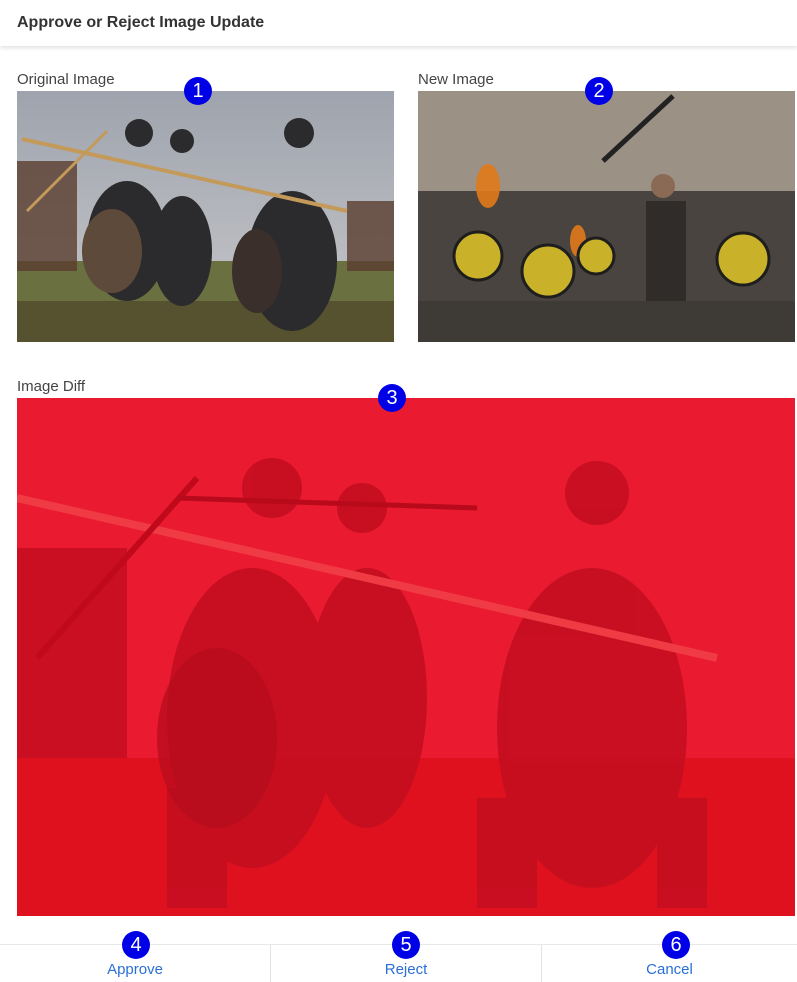  What do you see at coordinates (136, 945) in the screenshot?
I see `marker-4: 4` at bounding box center [136, 945].